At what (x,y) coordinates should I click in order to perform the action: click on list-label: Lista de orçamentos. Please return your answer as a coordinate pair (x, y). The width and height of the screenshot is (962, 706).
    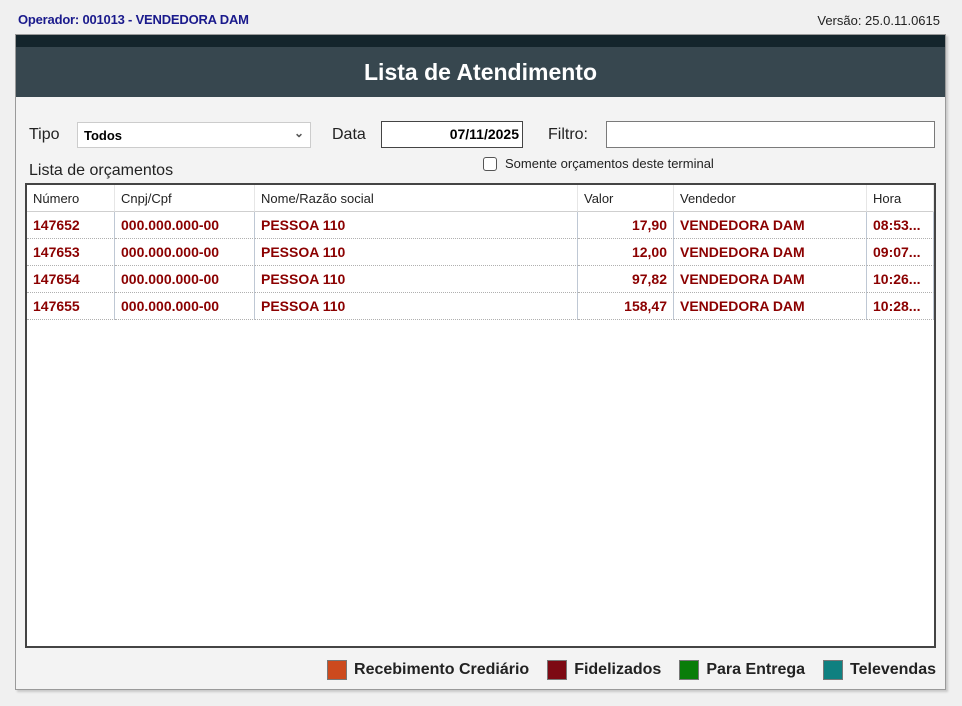
    Looking at the image, I should click on (101, 170).